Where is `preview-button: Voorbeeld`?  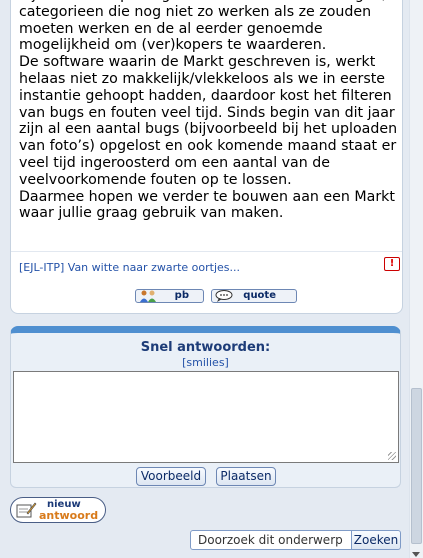
preview-button: Voorbeeld is located at coordinates (171, 476).